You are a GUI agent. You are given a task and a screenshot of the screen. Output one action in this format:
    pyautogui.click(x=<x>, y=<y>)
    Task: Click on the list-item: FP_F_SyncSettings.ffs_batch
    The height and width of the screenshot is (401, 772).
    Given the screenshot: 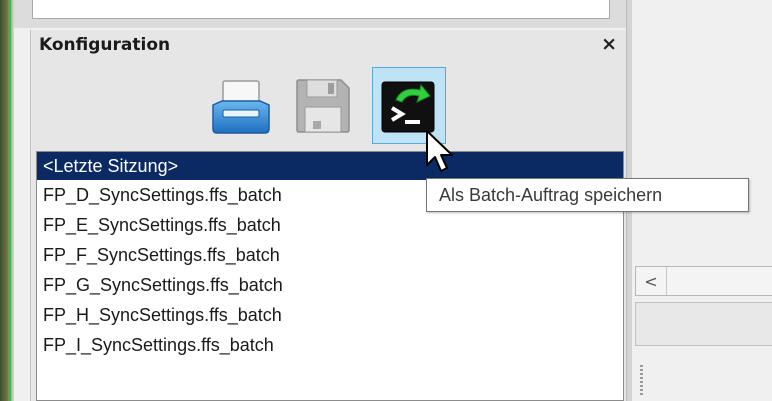 What is the action you would take?
    pyautogui.click(x=330, y=255)
    